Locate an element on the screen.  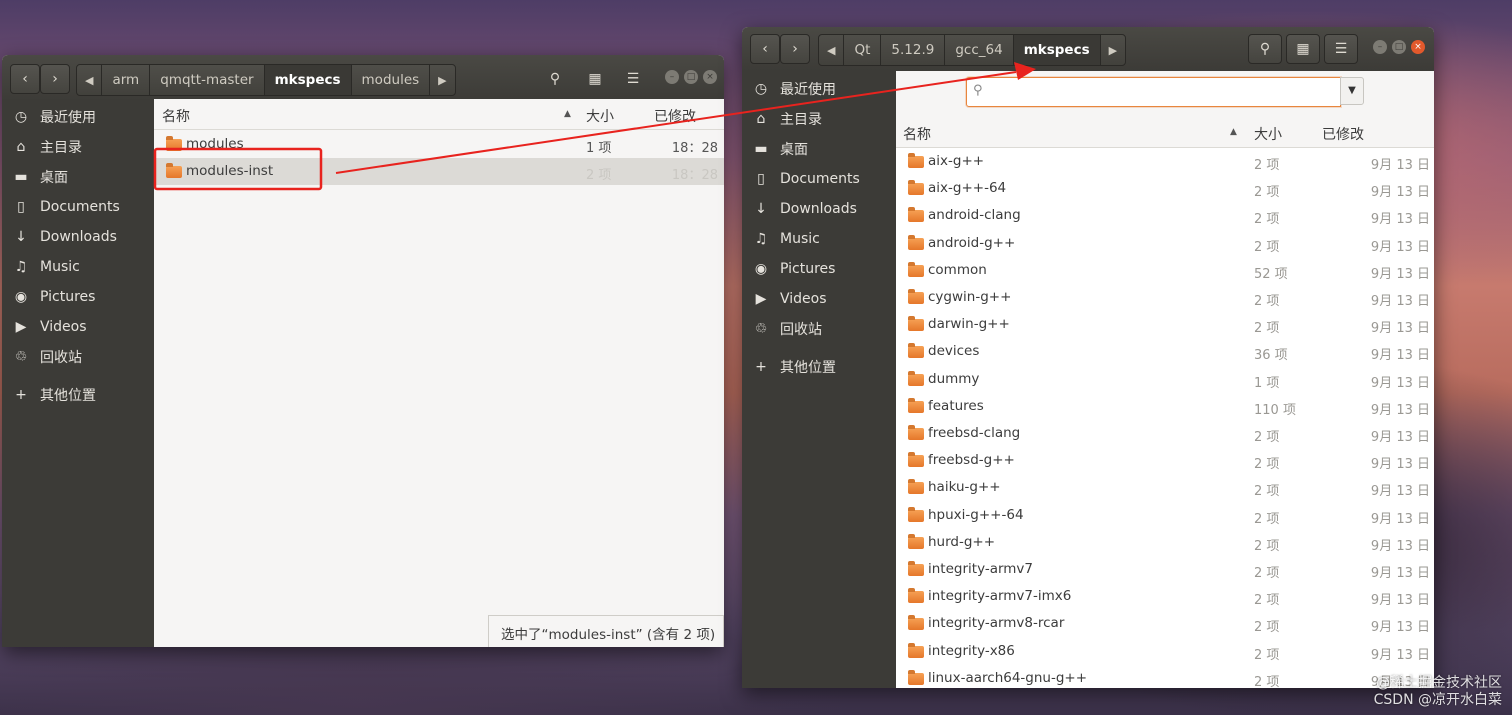
list-item: haiku-g++ 2 项 9月 13 日 is located at coordinates (1165, 487).